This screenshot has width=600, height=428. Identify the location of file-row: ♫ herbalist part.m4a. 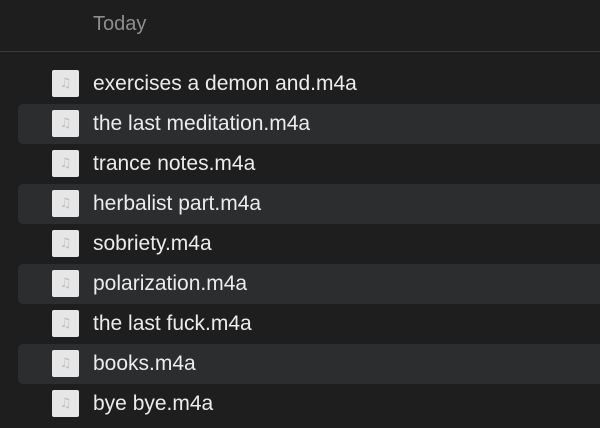
(300, 204).